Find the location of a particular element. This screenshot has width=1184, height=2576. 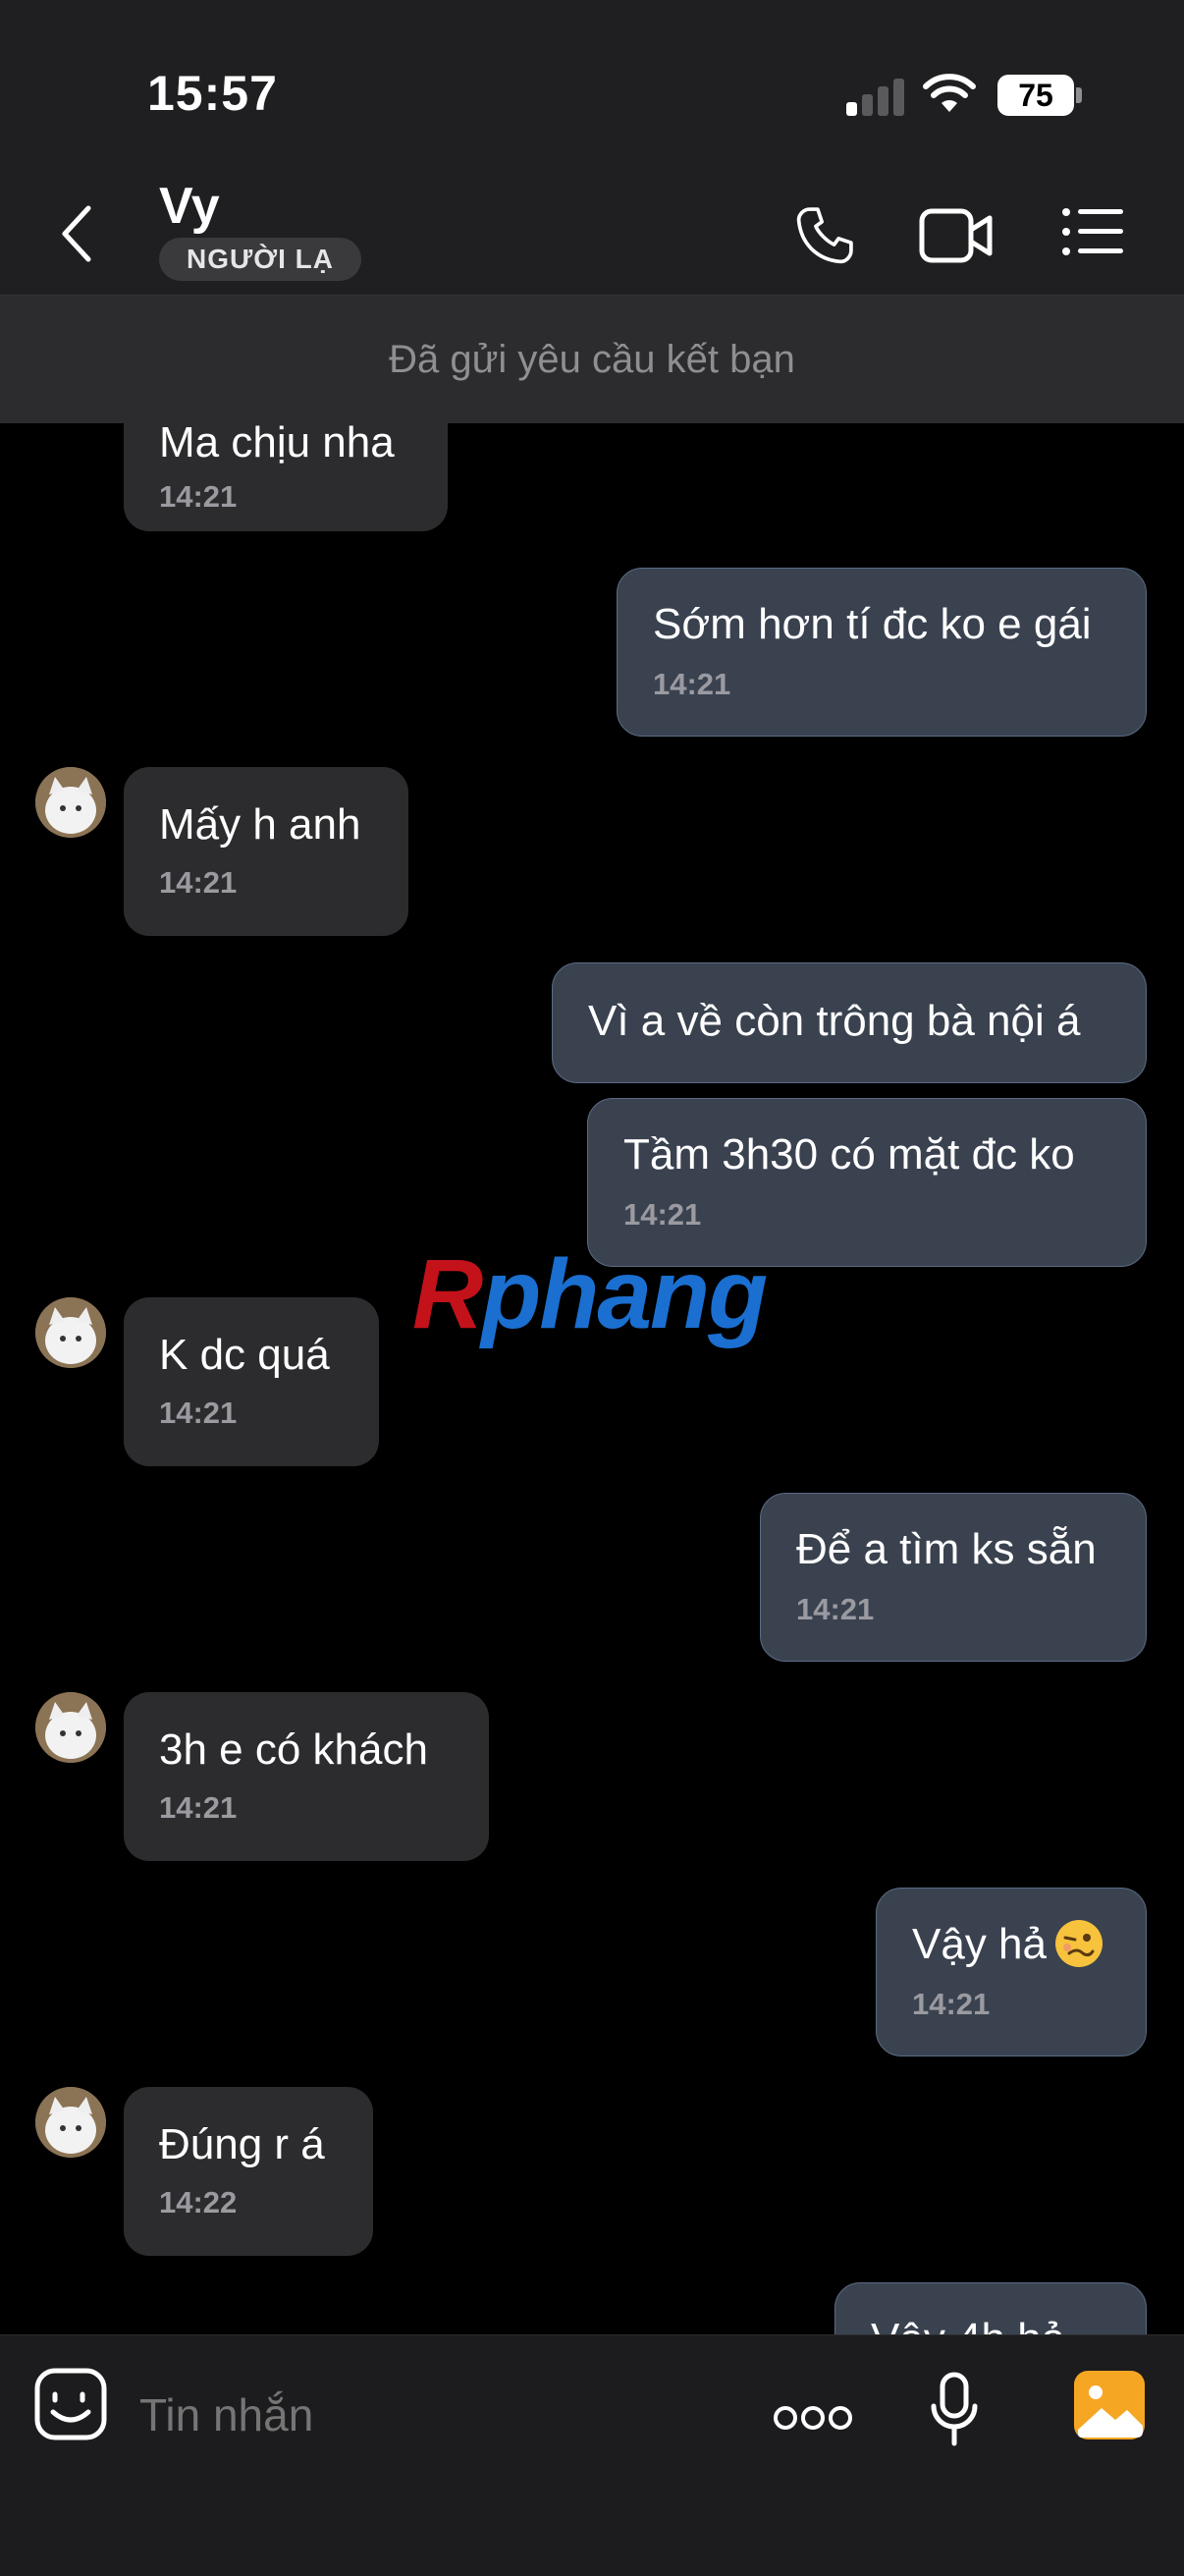

message-bubble-incoming: 3h e có khách 14:21 is located at coordinates (306, 1777).